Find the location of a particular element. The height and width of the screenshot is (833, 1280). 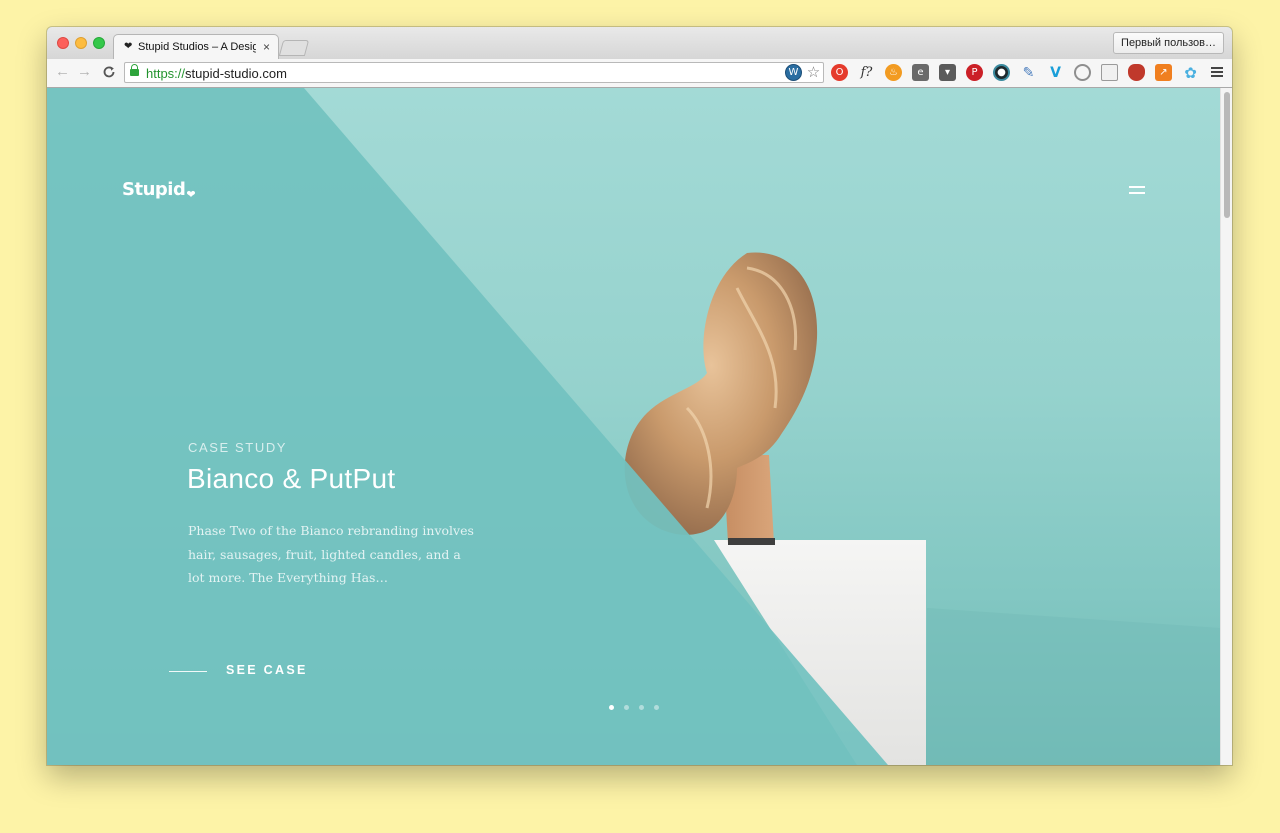

wordpress-icon: W is located at coordinates (793, 72).